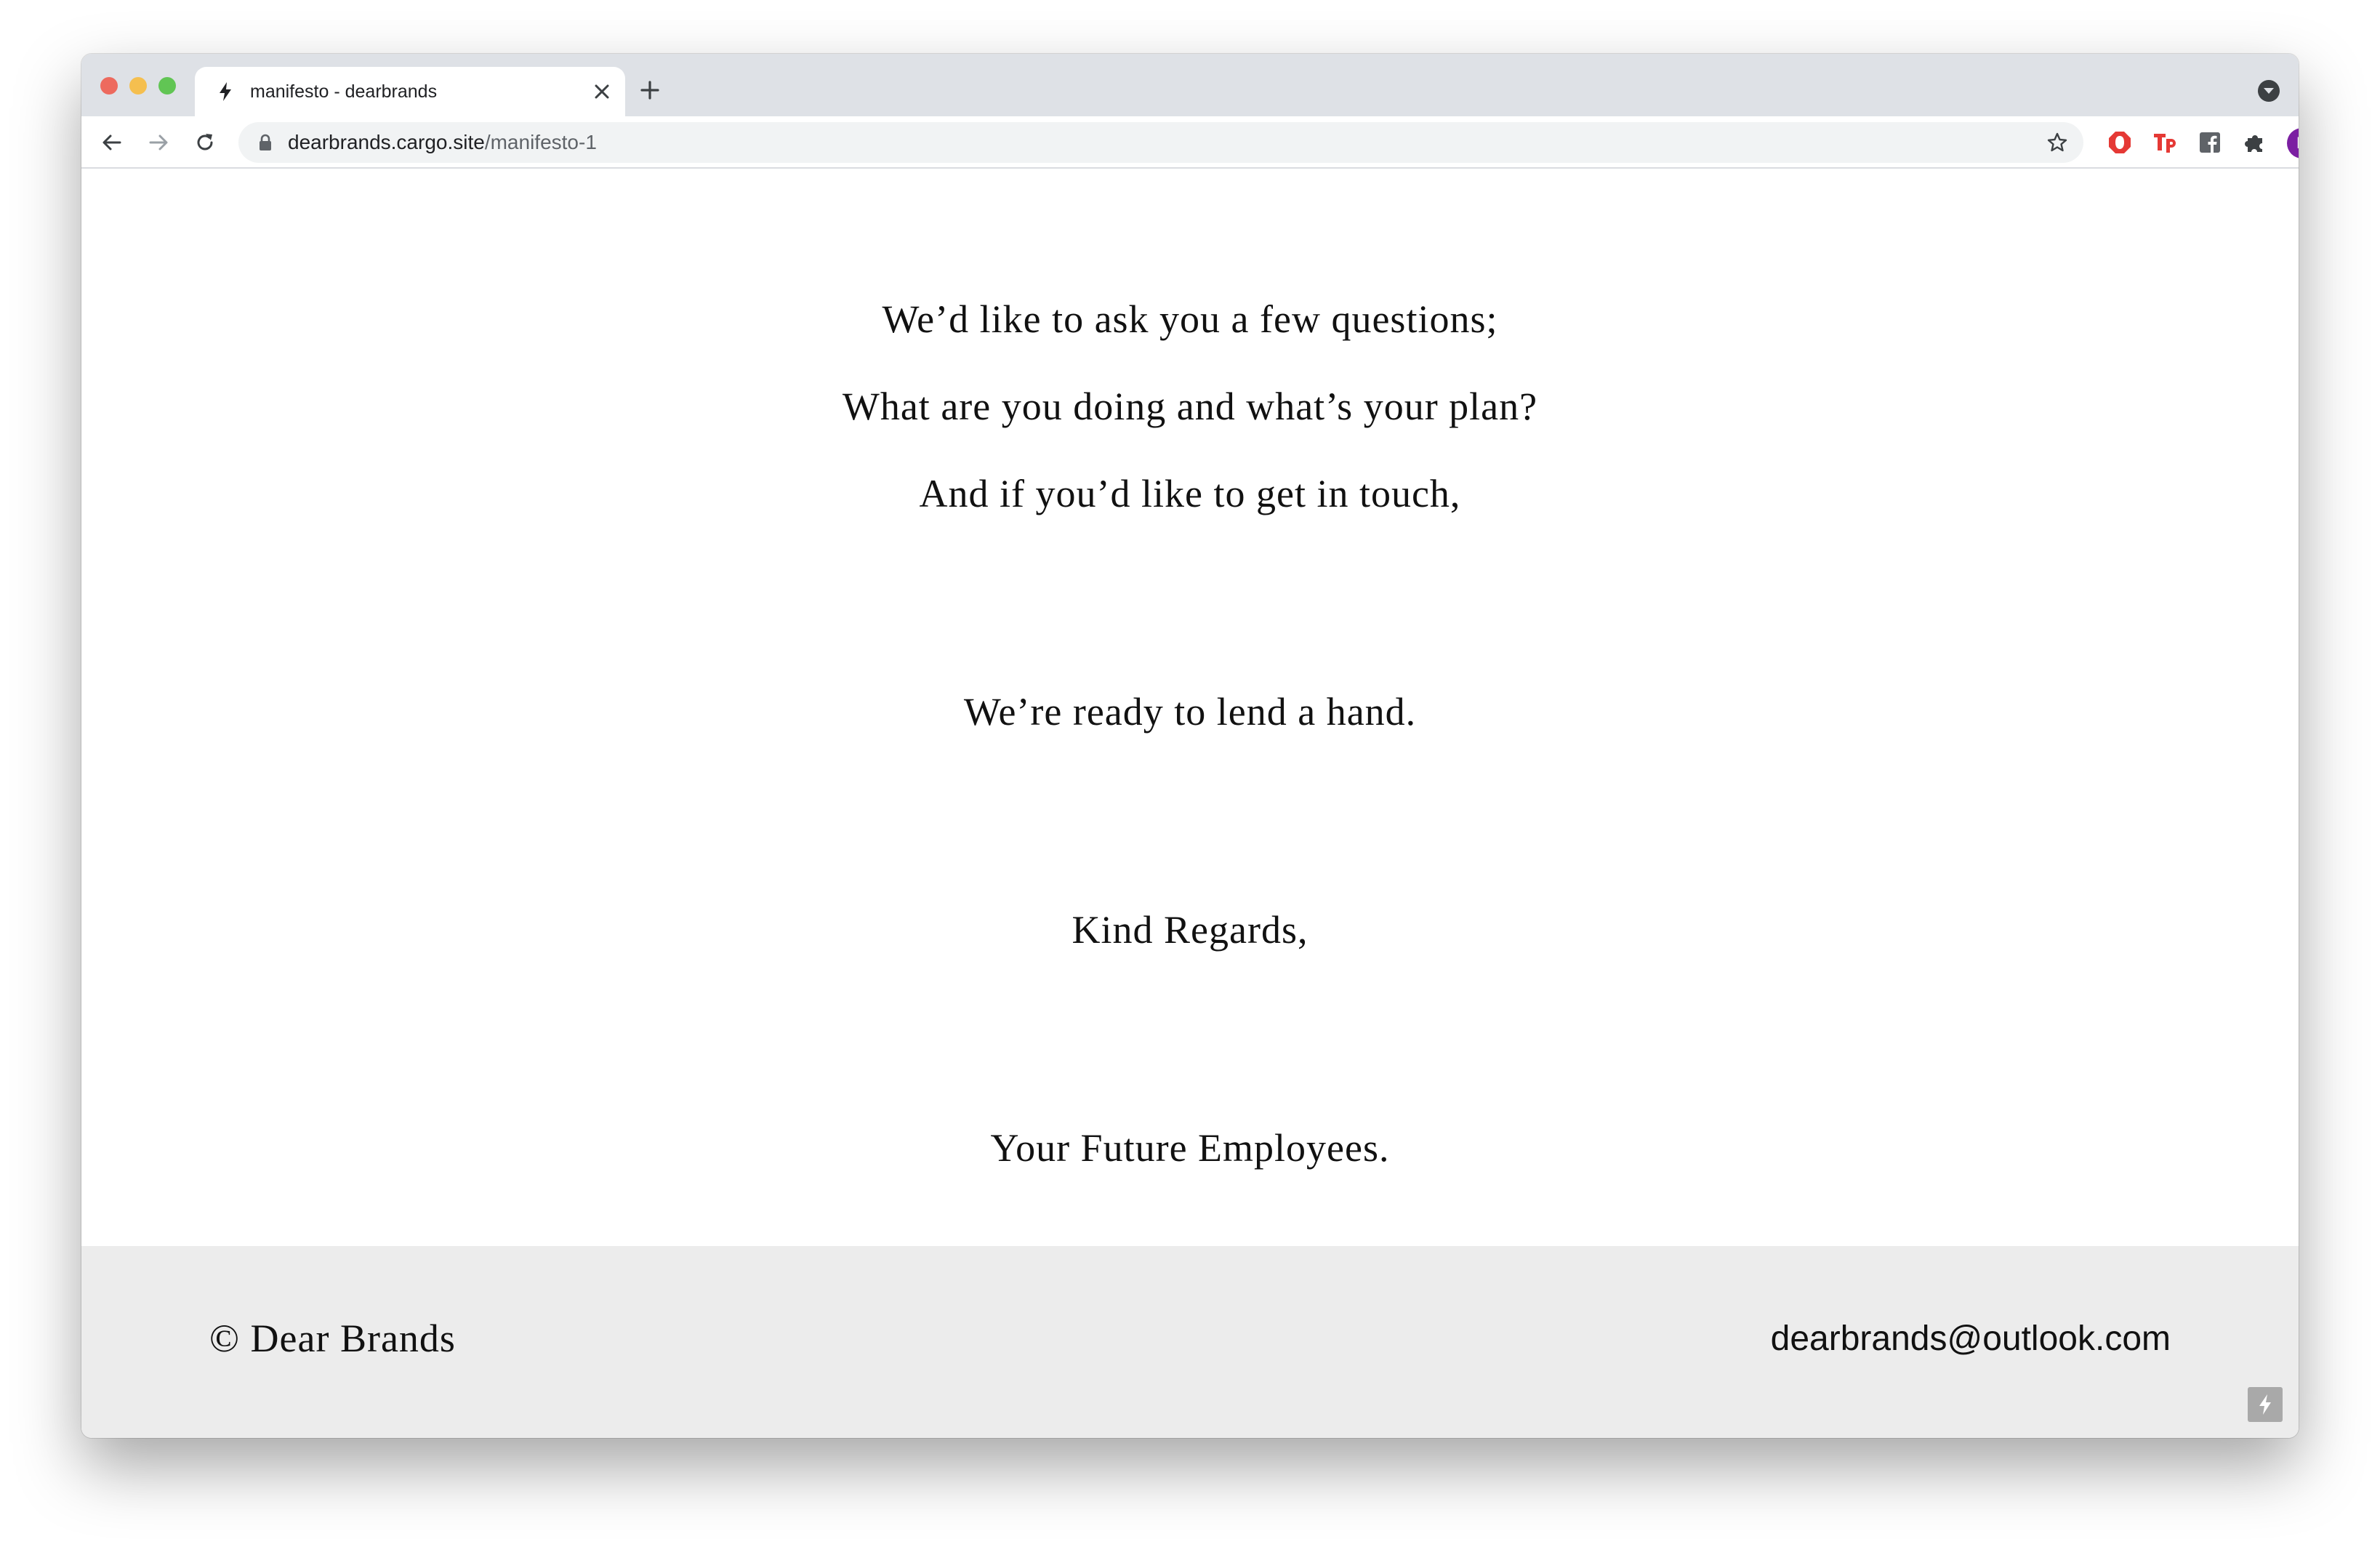 This screenshot has height=1547, width=2380. I want to click on reload-icon, so click(205, 142).